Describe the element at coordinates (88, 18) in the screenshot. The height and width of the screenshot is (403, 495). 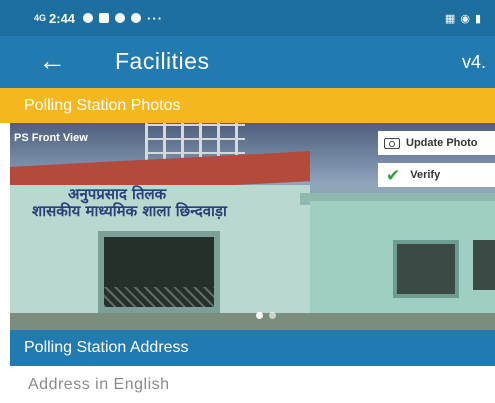
I see `chat-icon` at that location.